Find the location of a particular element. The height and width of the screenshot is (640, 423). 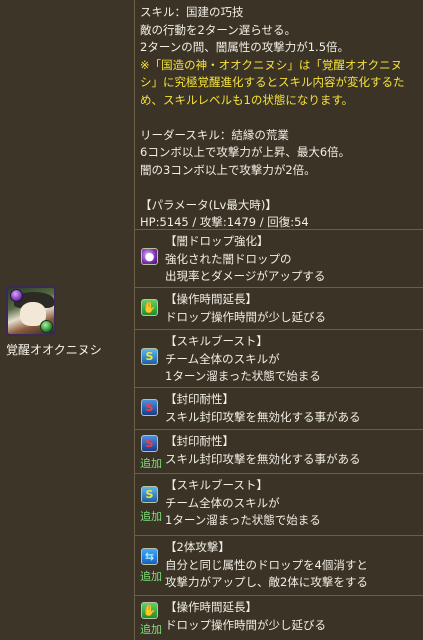

character-portrait-icon is located at coordinates (31, 311).